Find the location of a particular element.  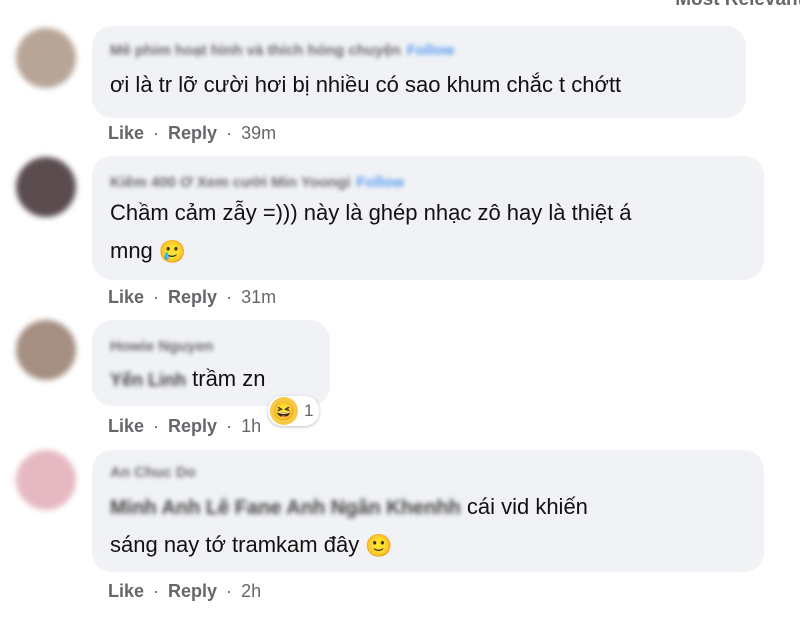

comment-actions: Like · Reply · 39m is located at coordinates (192, 133).